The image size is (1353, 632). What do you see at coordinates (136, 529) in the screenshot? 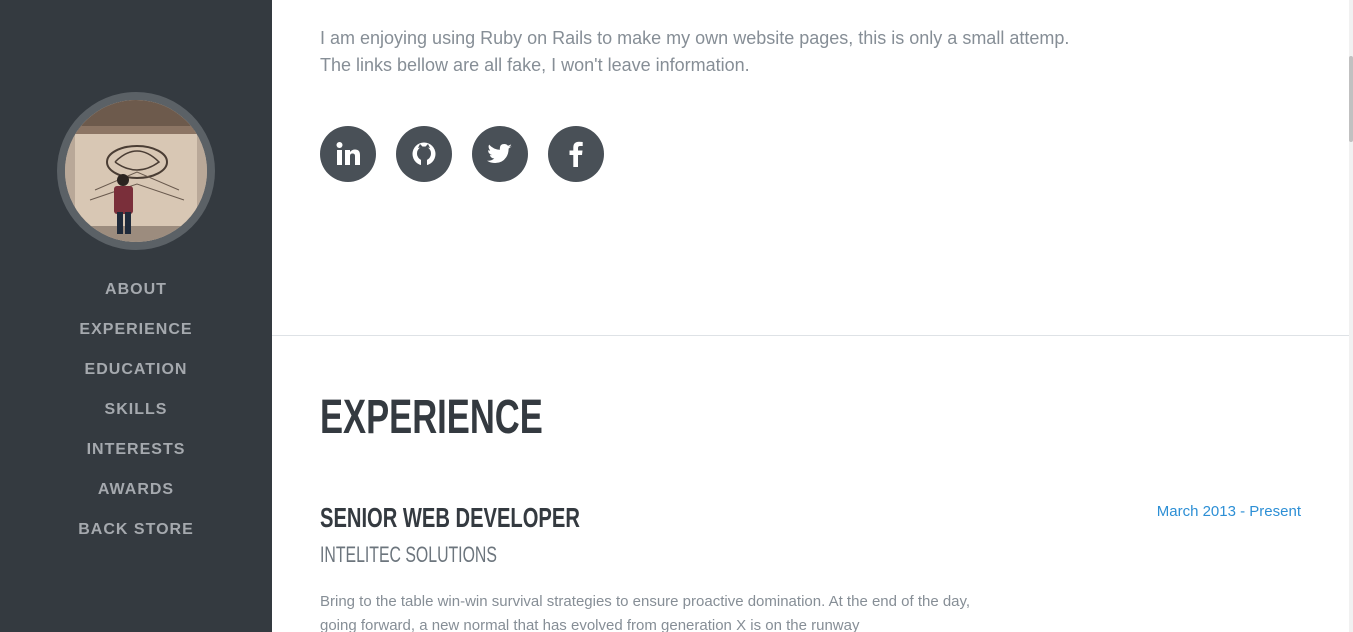
I see `nav-link-back-store: Back Store` at bounding box center [136, 529].